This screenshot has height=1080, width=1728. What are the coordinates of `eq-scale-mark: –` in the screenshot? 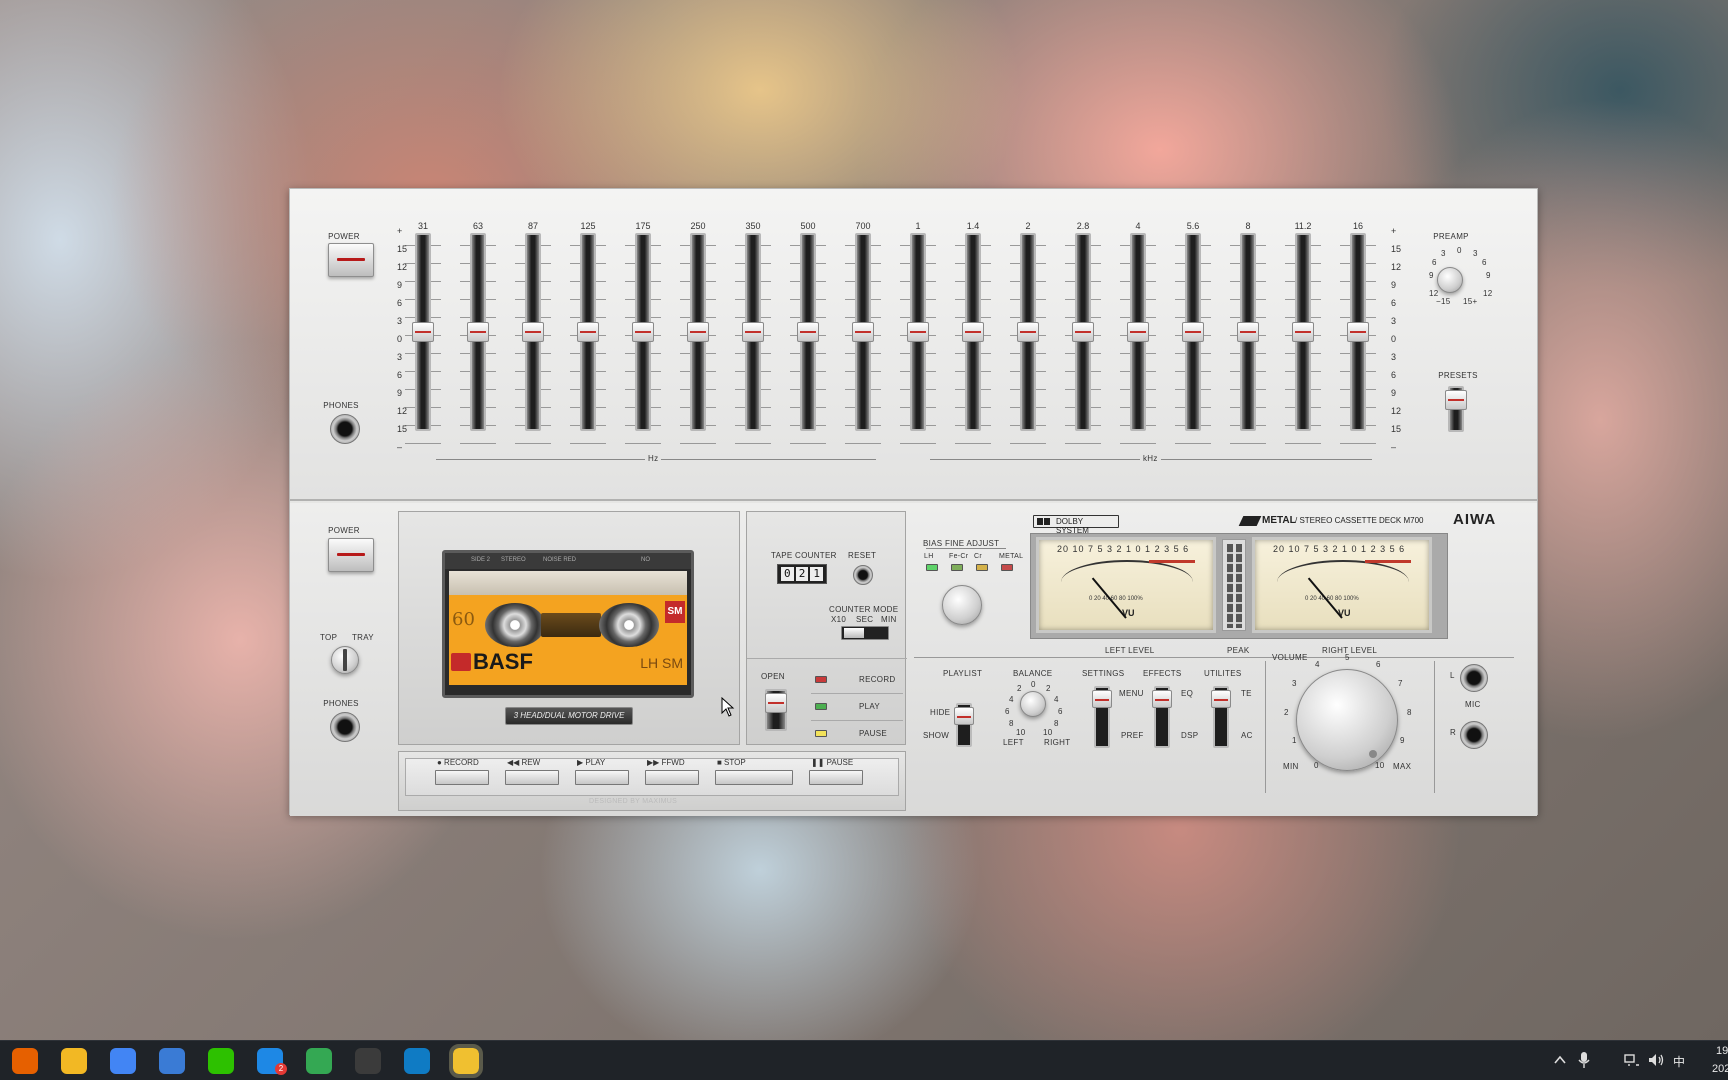 It's located at (1394, 447).